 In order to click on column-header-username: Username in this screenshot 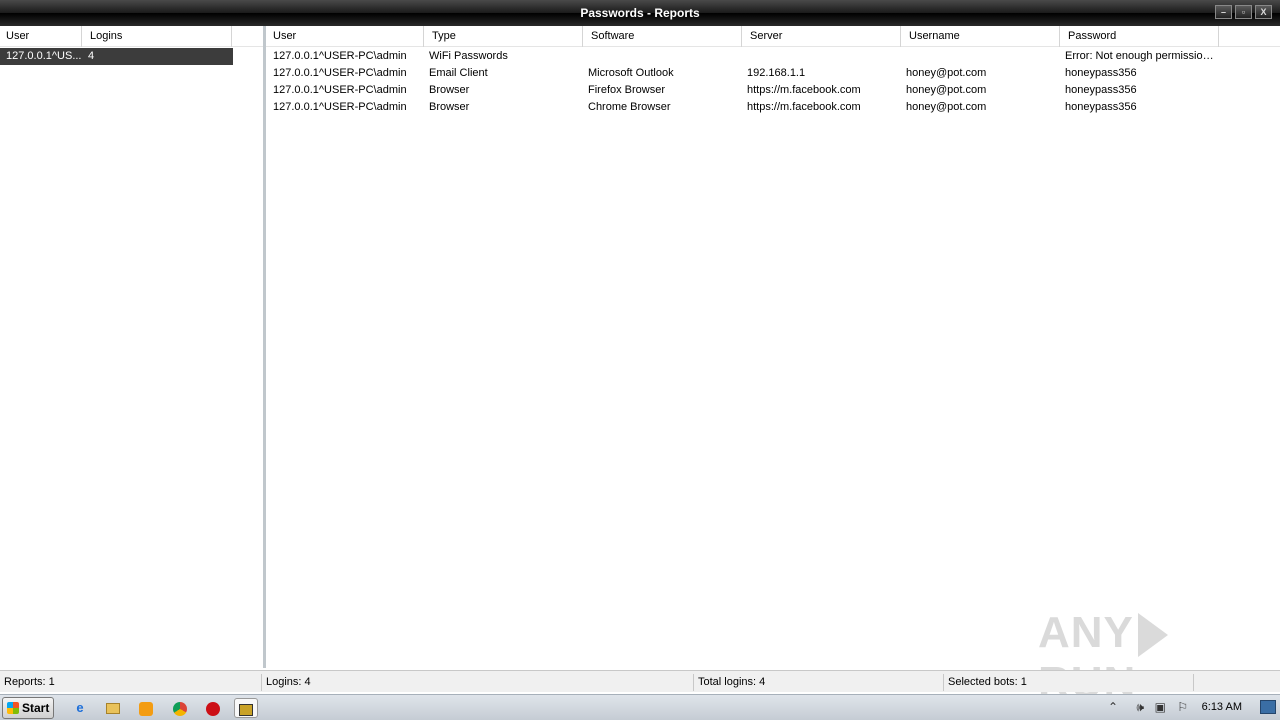, I will do `click(980, 36)`.